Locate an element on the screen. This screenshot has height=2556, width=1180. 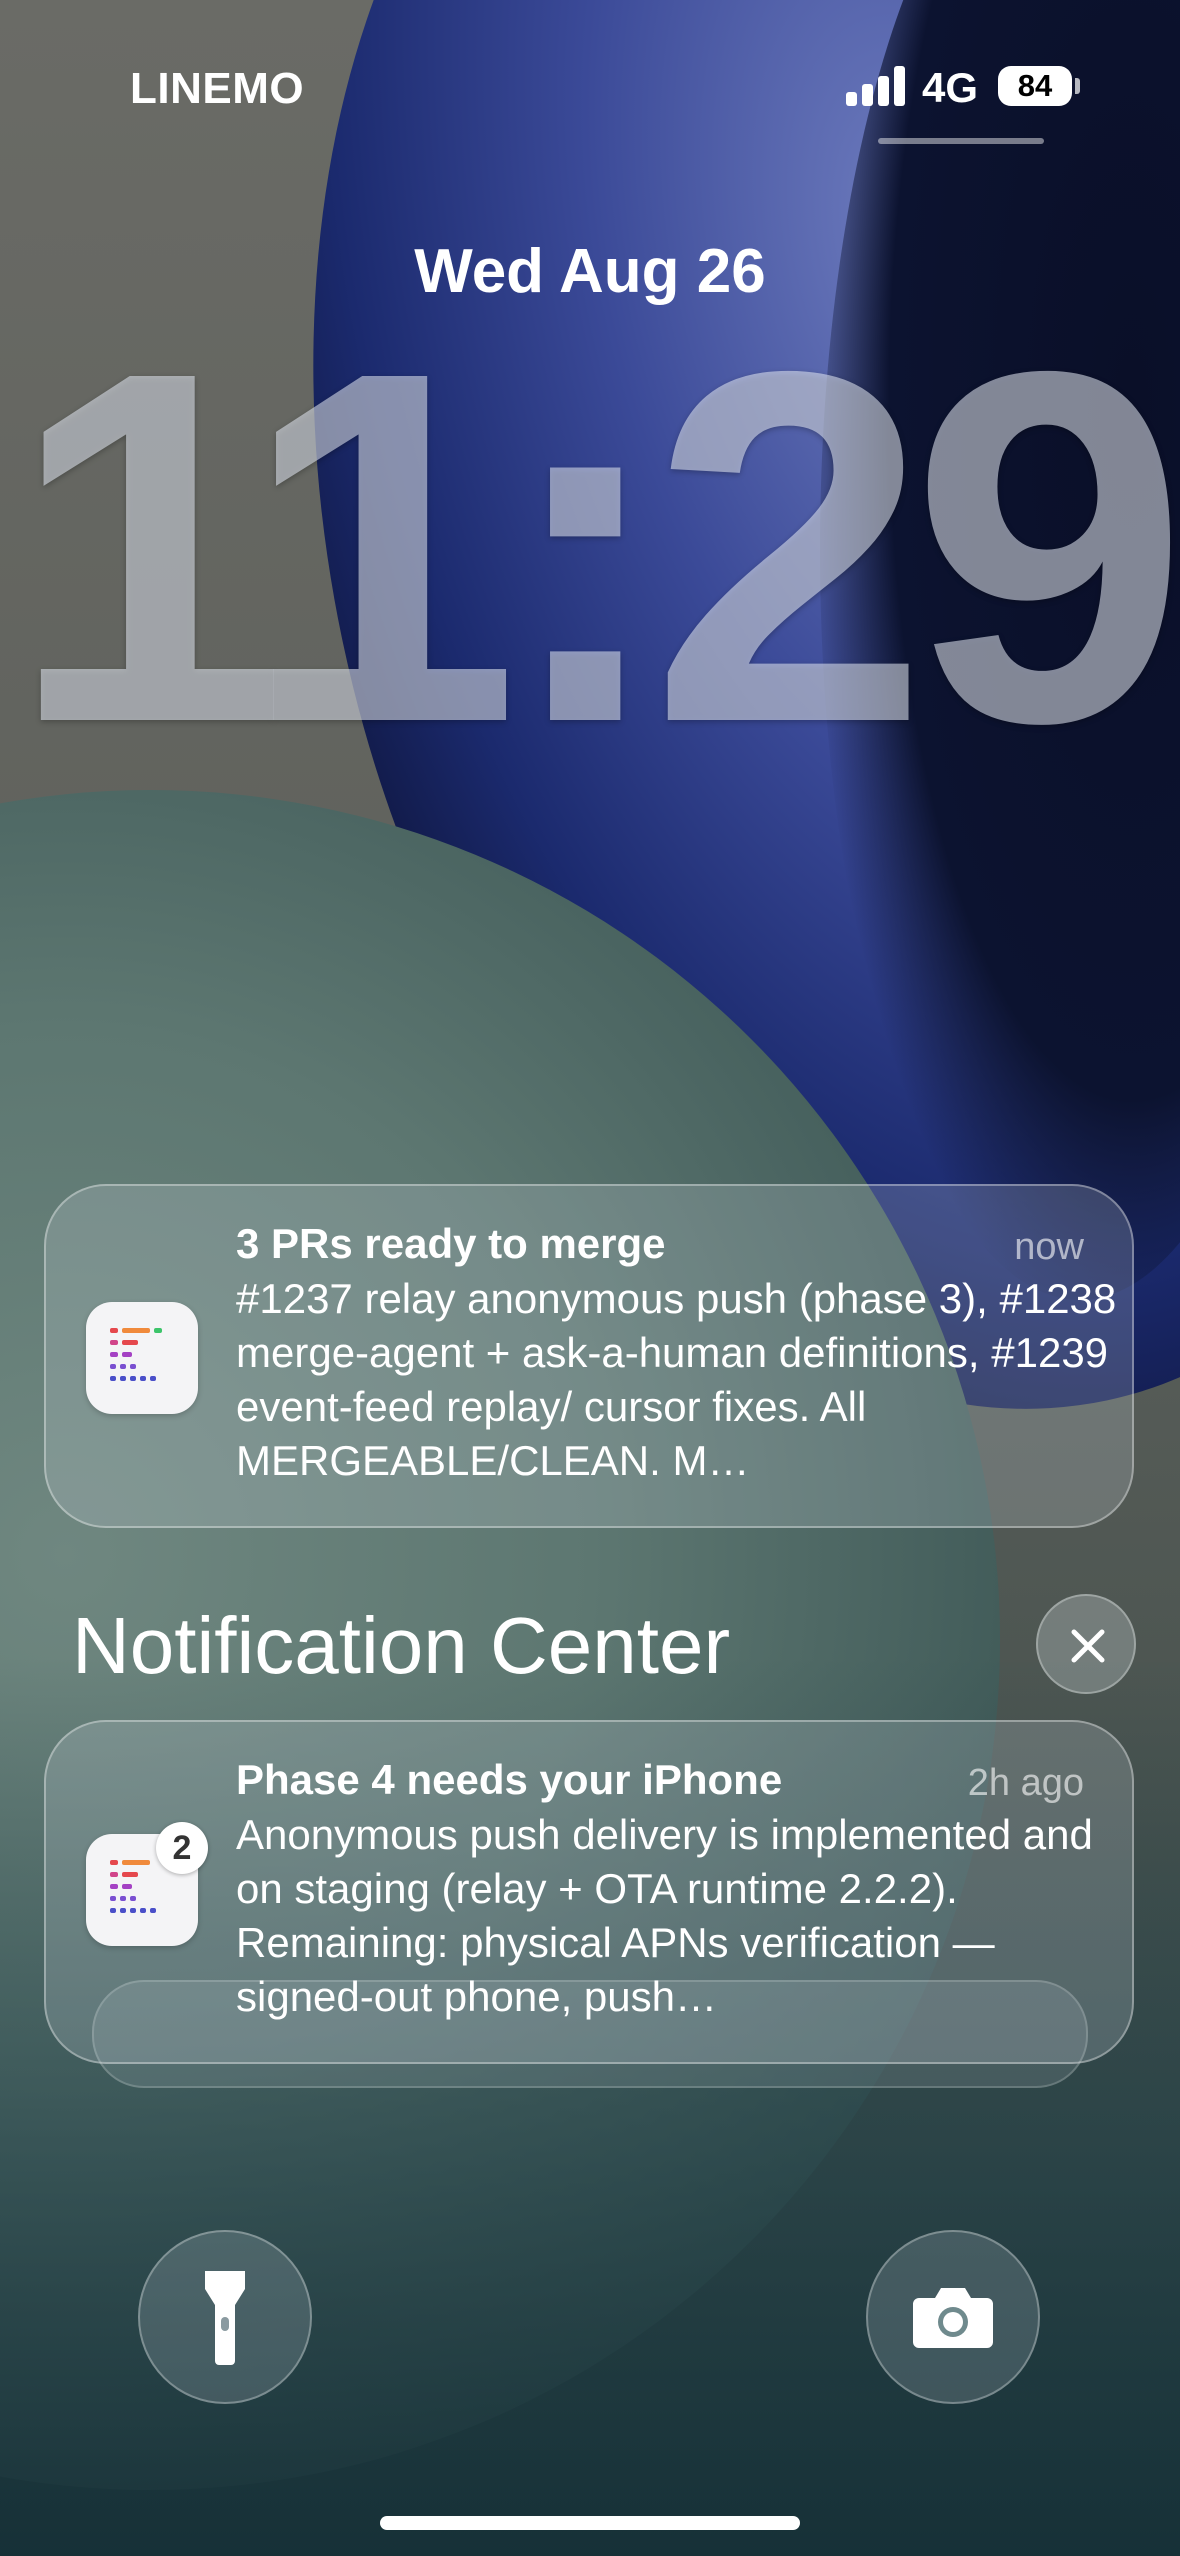
notification-center-close-button is located at coordinates (1086, 1644).